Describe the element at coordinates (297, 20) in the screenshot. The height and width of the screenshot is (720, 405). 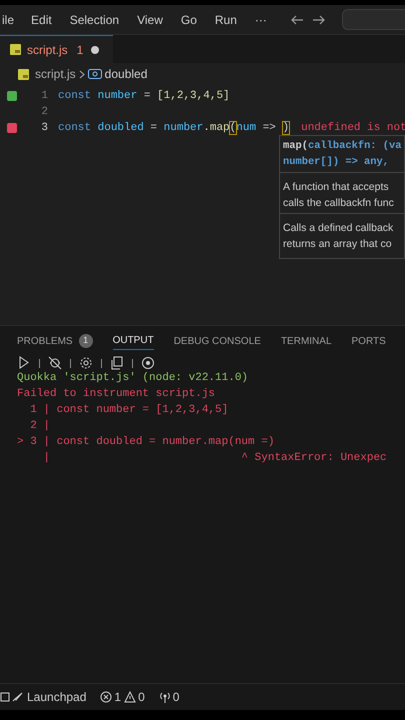
I see `back-arrow-icon` at that location.